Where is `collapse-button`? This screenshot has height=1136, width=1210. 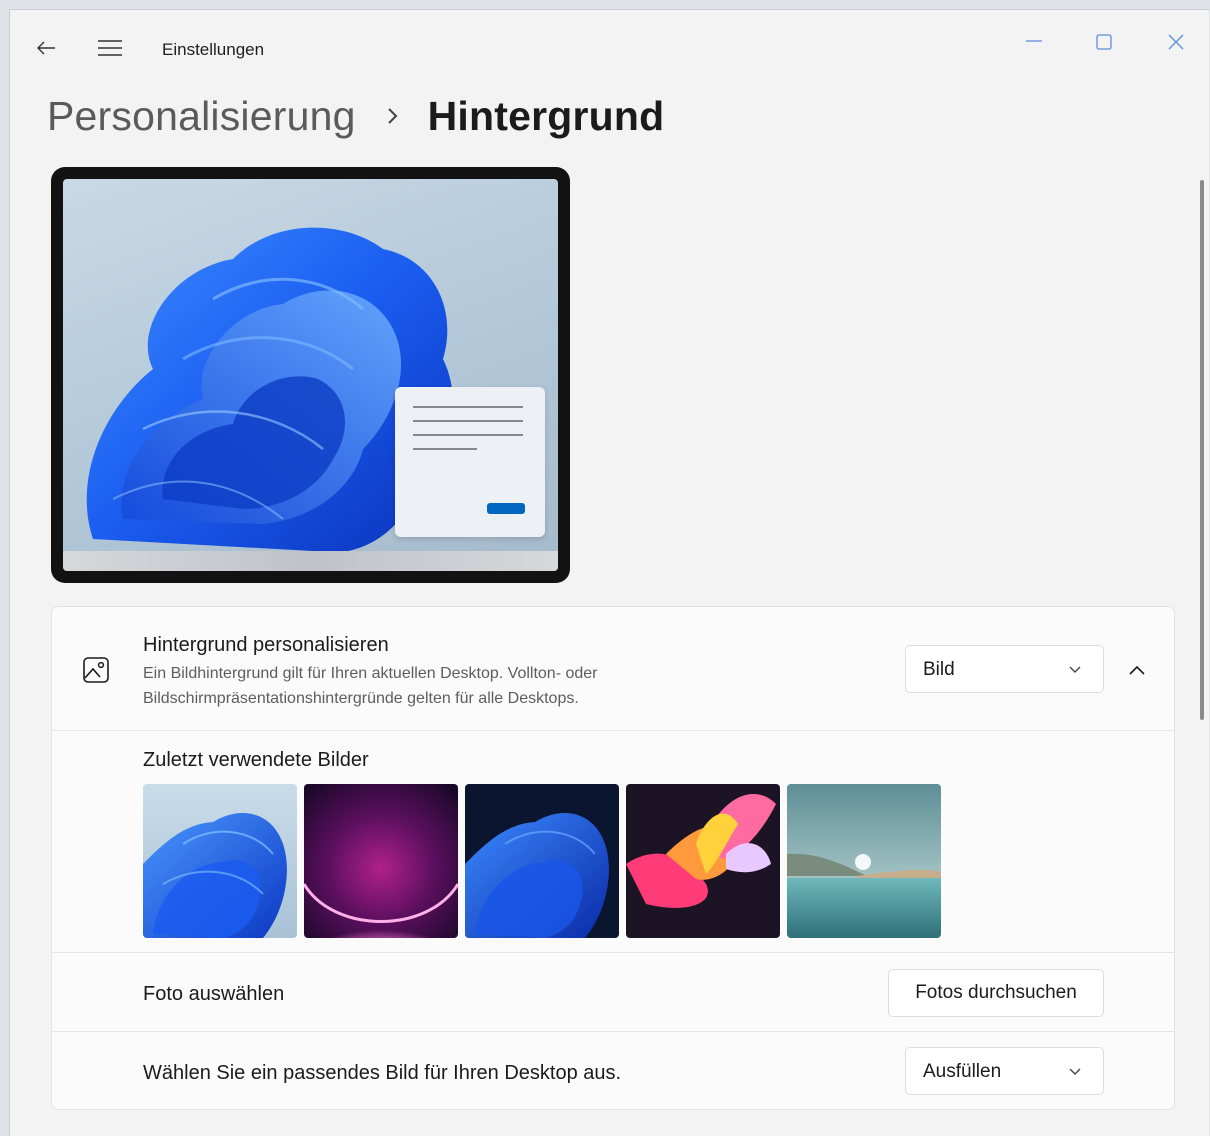
collapse-button is located at coordinates (1137, 670).